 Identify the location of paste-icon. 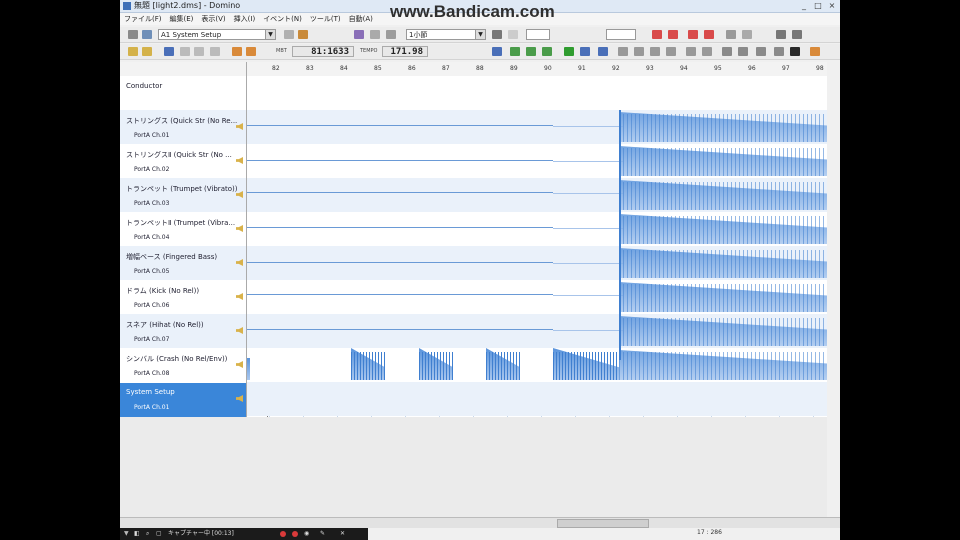
(215, 51).